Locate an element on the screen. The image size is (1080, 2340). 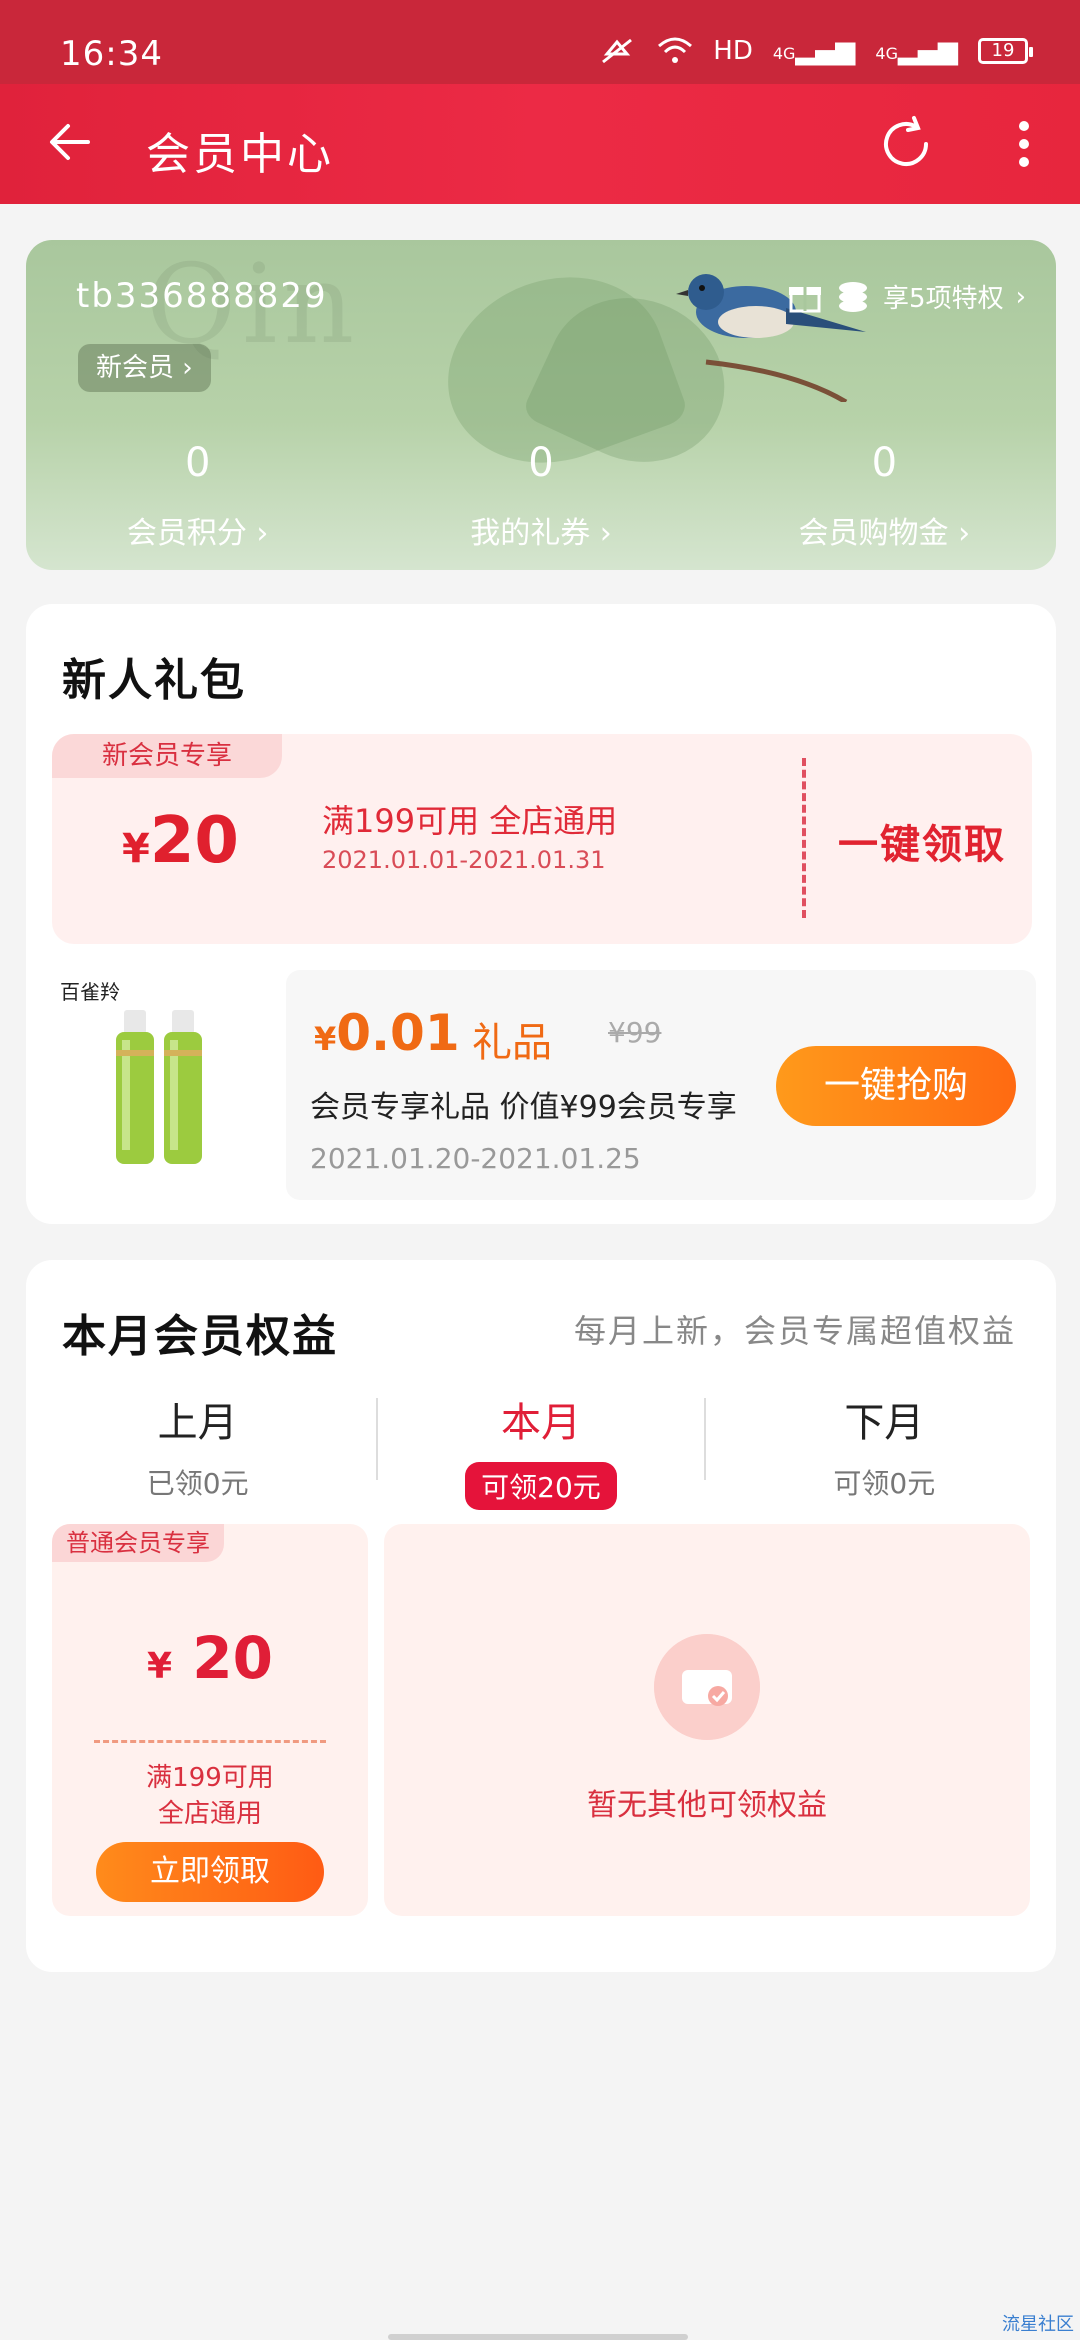
stat-coupons: 0 我的礼券 › is located at coordinates (540, 496).